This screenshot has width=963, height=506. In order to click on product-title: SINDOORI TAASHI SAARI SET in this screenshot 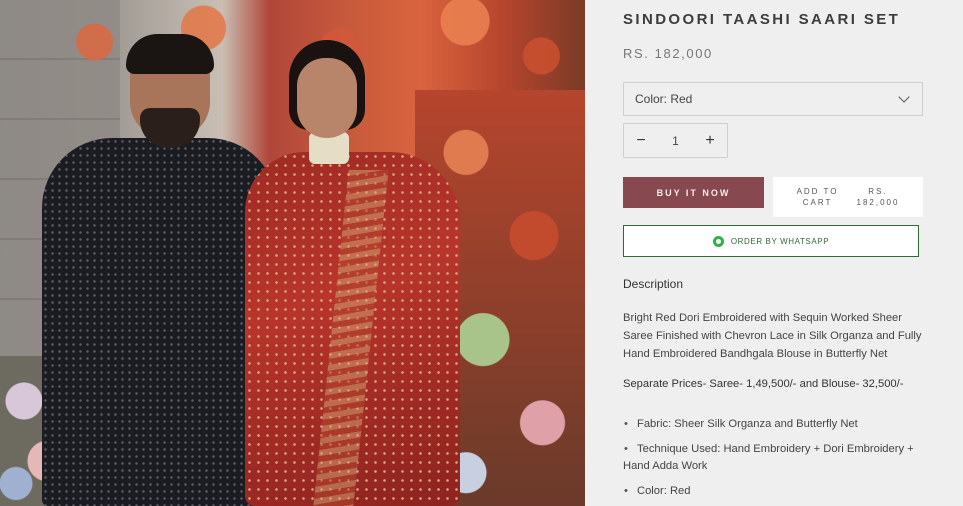, I will do `click(762, 19)`.